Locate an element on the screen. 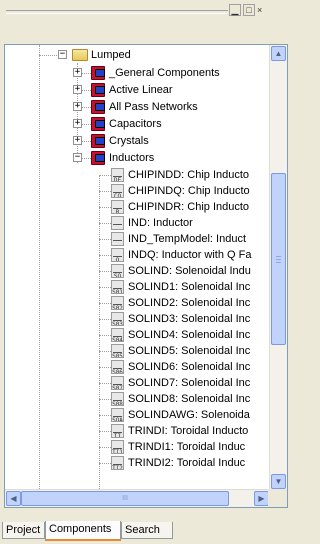  grip-icon: III is located at coordinates (125, 498).